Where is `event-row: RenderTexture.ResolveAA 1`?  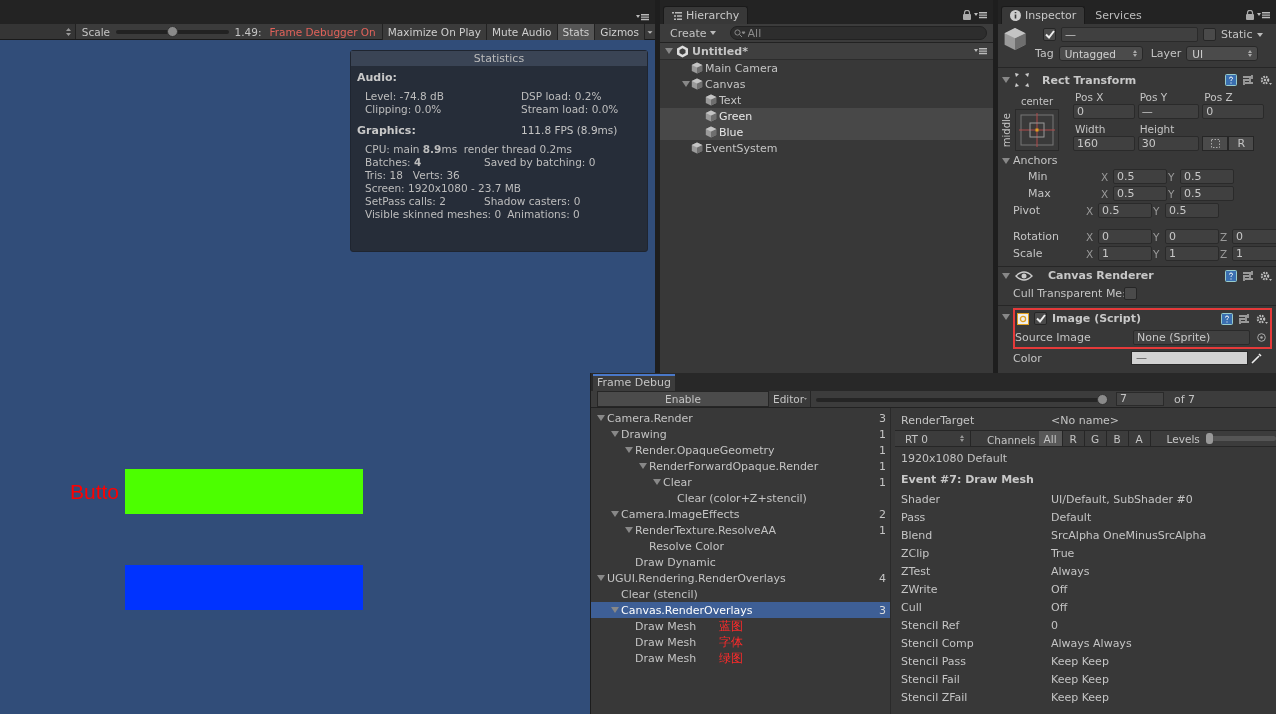 event-row: RenderTexture.ResolveAA 1 is located at coordinates (740, 530).